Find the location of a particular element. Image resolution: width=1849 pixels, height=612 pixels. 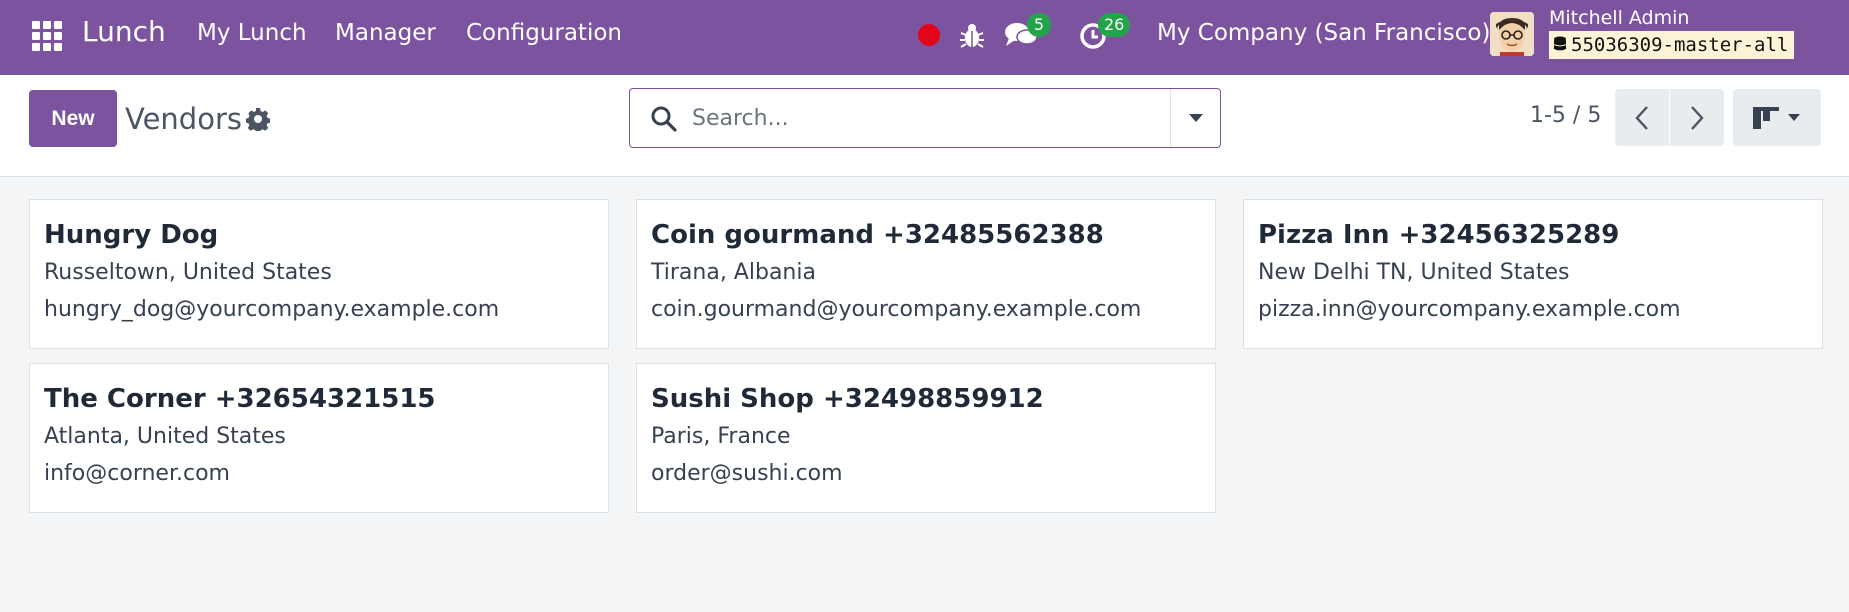

vendor-location: New Delhi TN, United States is located at coordinates (1414, 272).